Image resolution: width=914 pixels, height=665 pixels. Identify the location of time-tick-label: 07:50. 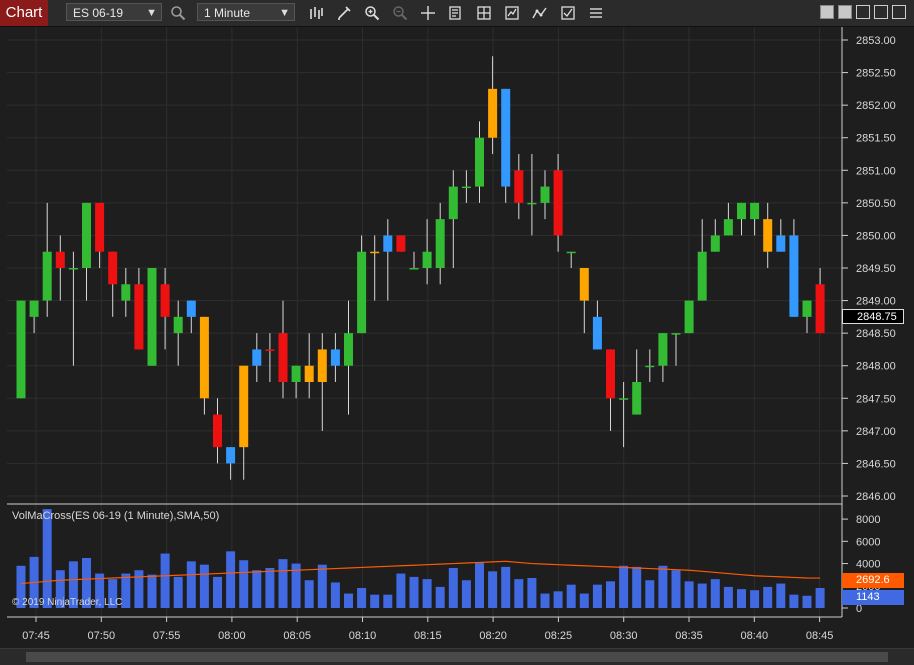
(102, 636).